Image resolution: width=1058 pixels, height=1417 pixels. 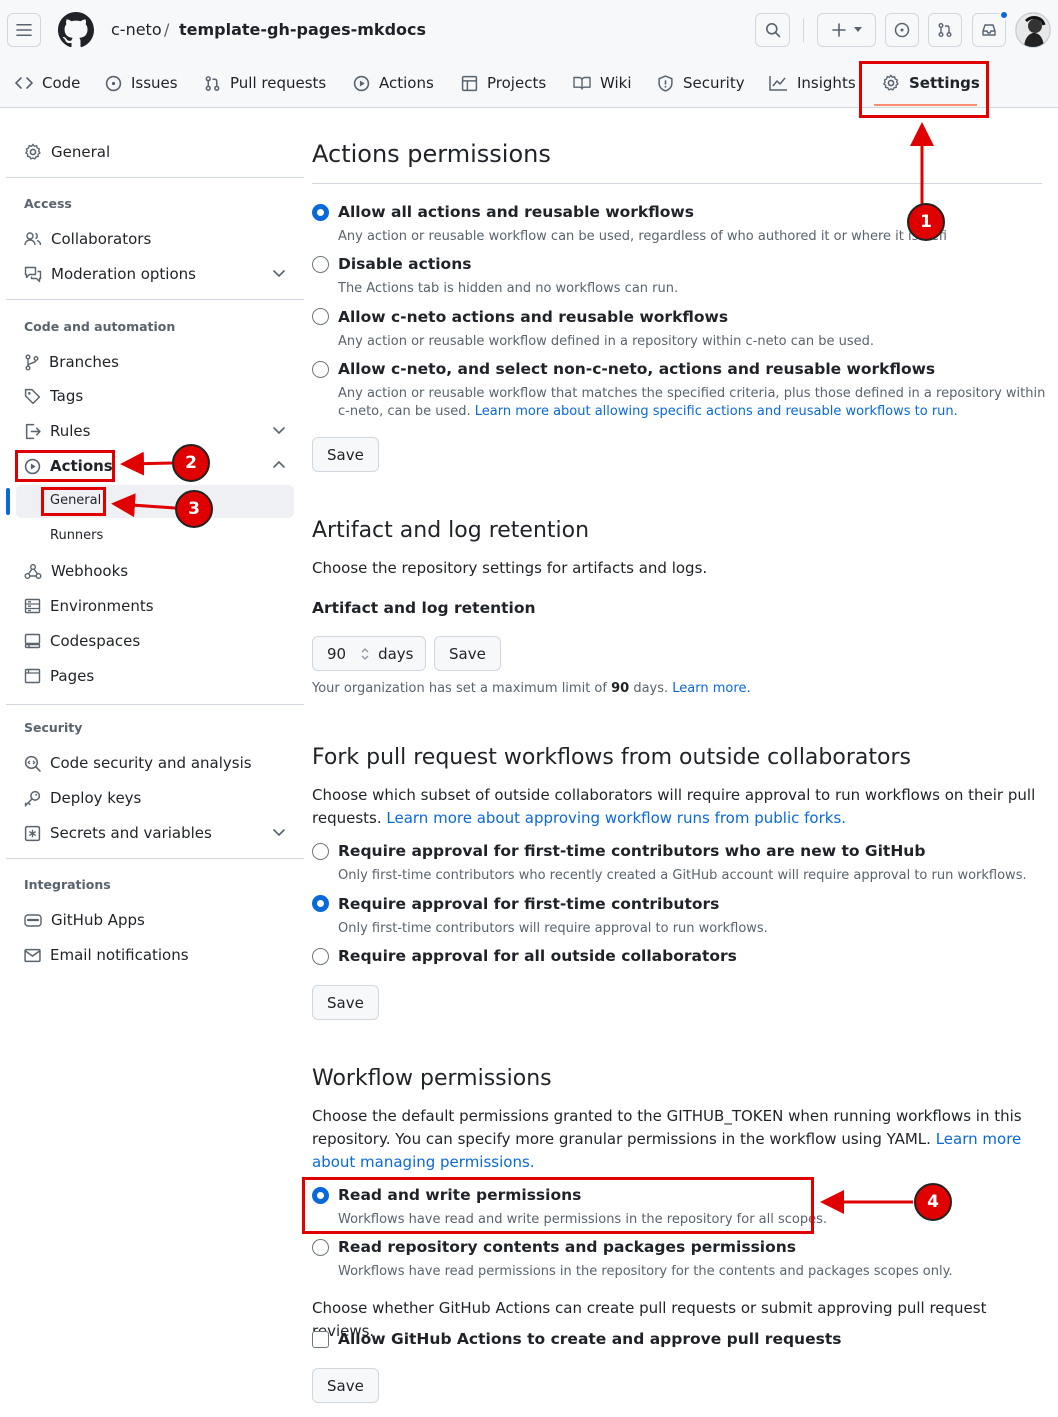 What do you see at coordinates (926, 222) in the screenshot?
I see `step-badge-1: 1` at bounding box center [926, 222].